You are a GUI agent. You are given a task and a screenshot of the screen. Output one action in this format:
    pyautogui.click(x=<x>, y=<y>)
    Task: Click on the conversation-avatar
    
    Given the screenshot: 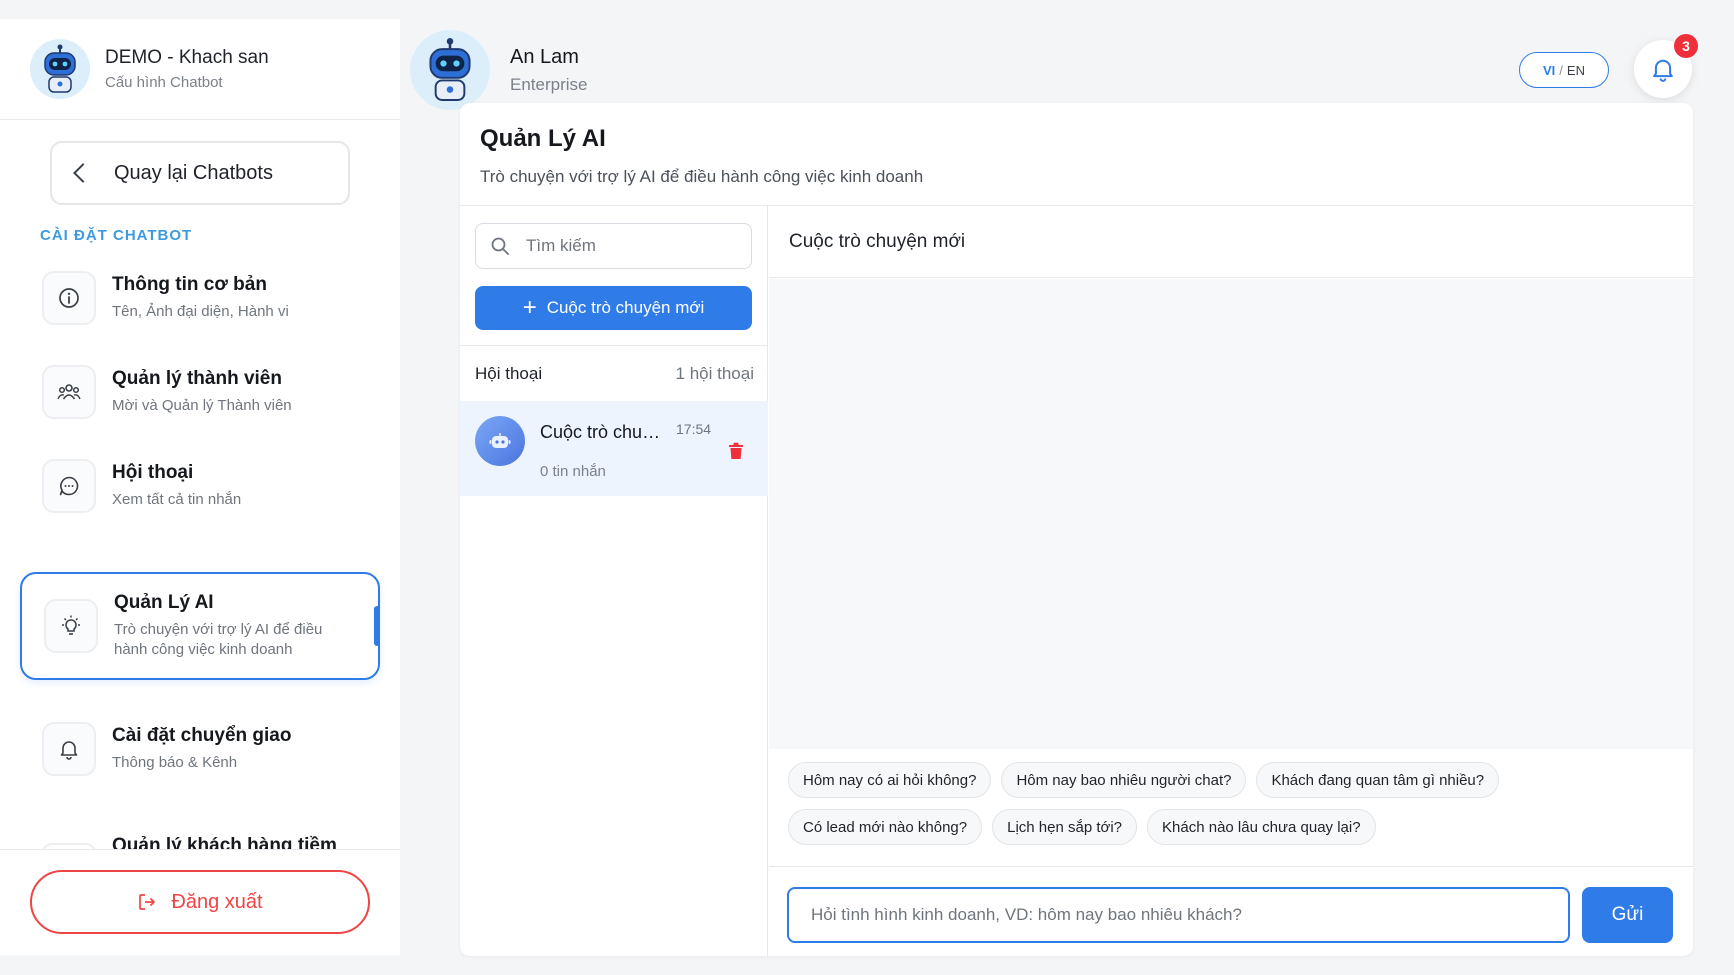 What is the action you would take?
    pyautogui.click(x=500, y=441)
    